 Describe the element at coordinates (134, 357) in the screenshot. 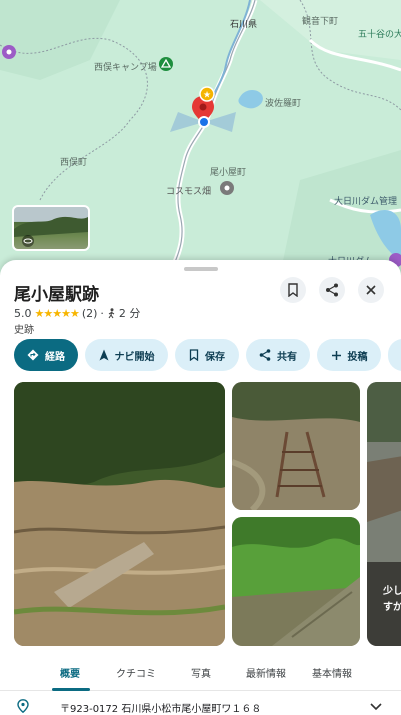

I see `start-nav-label: ナビ開始` at that location.